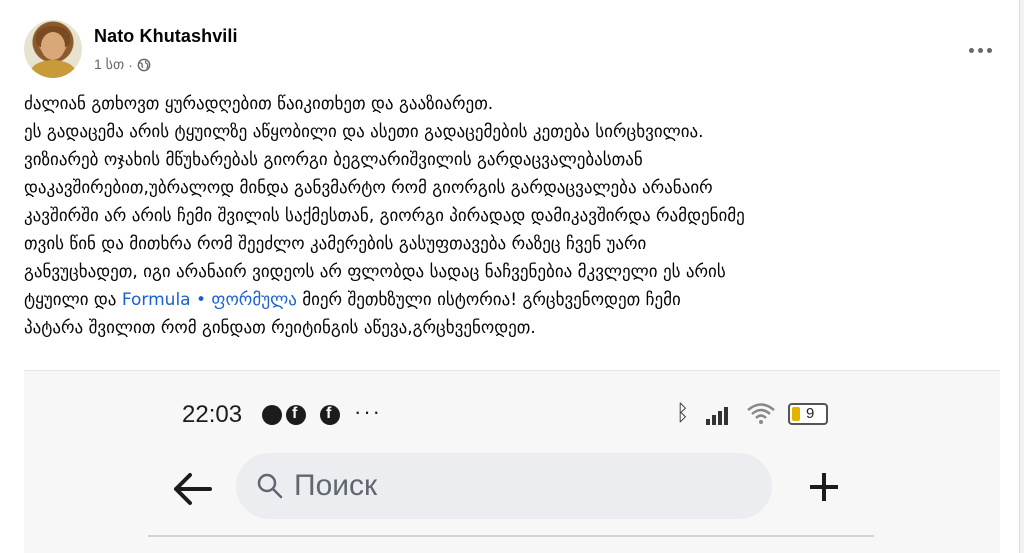 The width and height of the screenshot is (1024, 553). Describe the element at coordinates (761, 413) in the screenshot. I see `wifi-icon` at that location.